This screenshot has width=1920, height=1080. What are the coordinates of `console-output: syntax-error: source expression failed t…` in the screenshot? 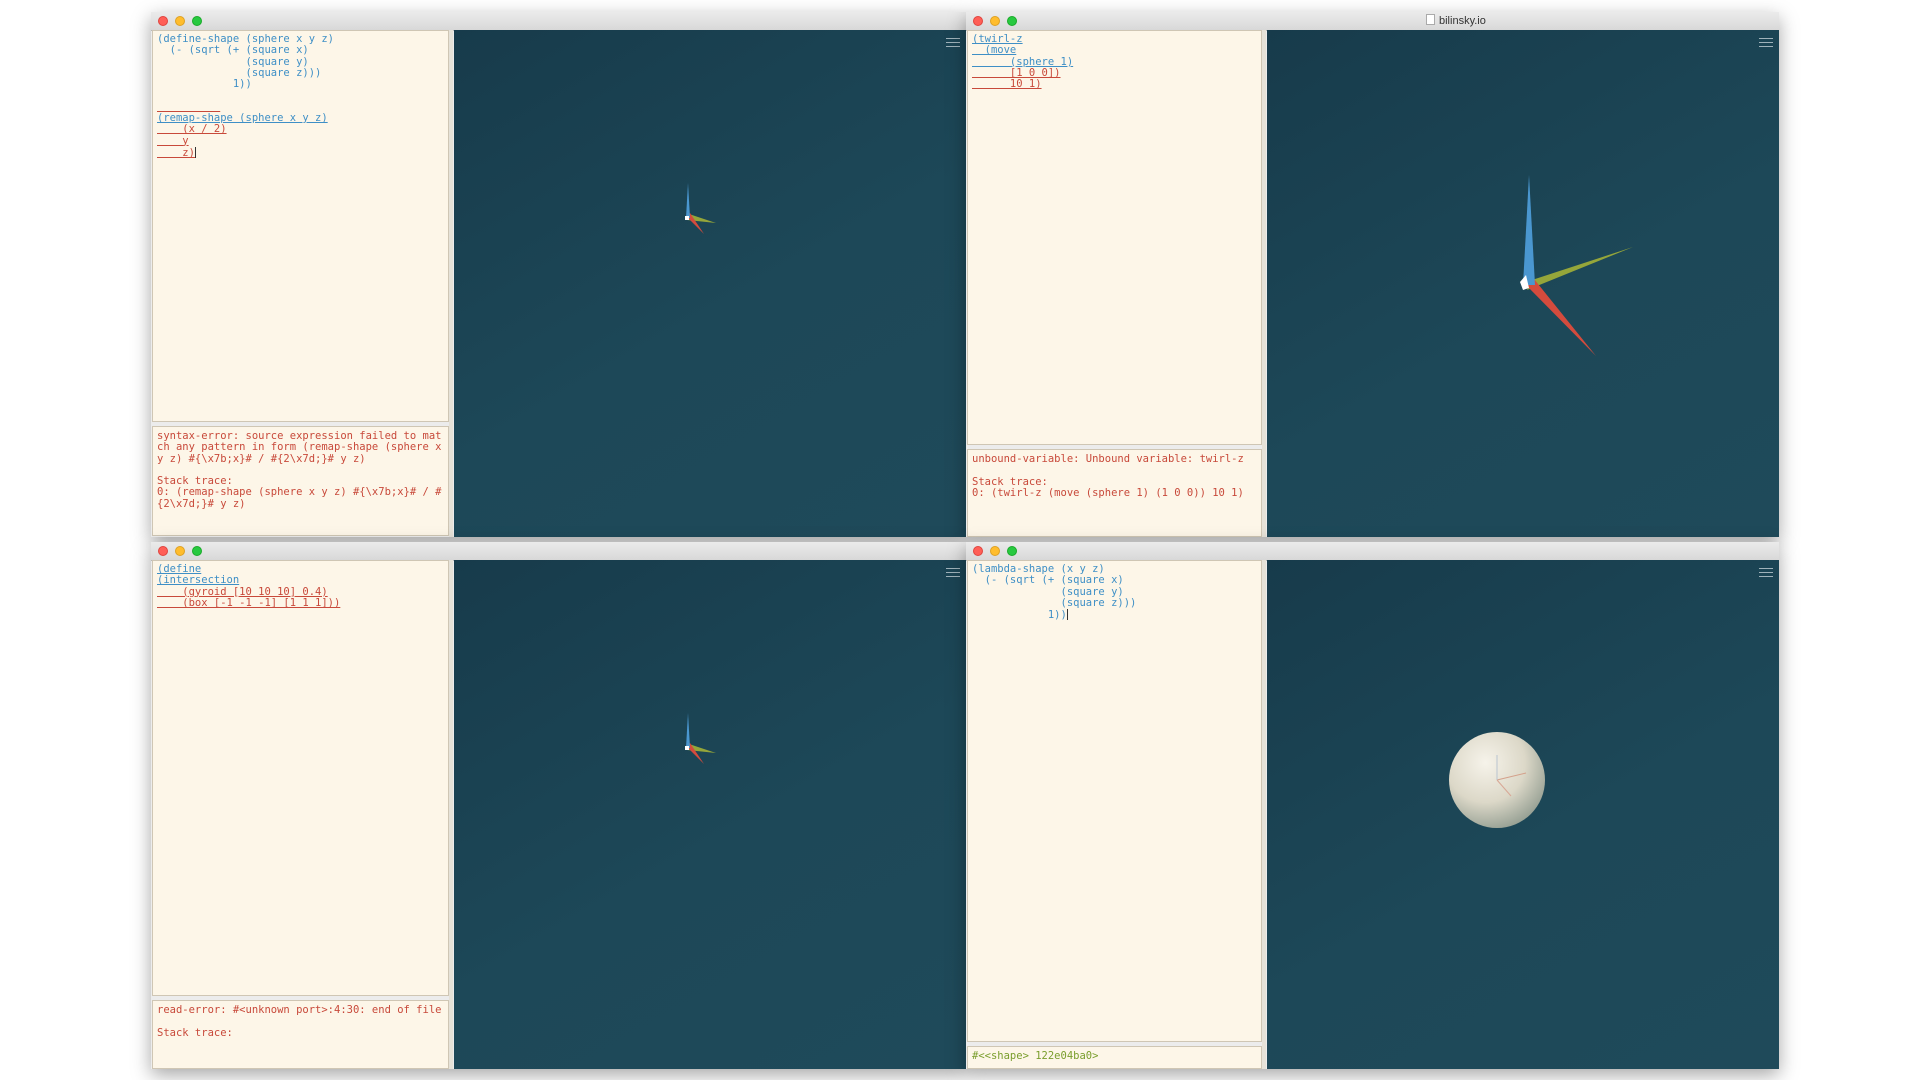 It's located at (300, 481).